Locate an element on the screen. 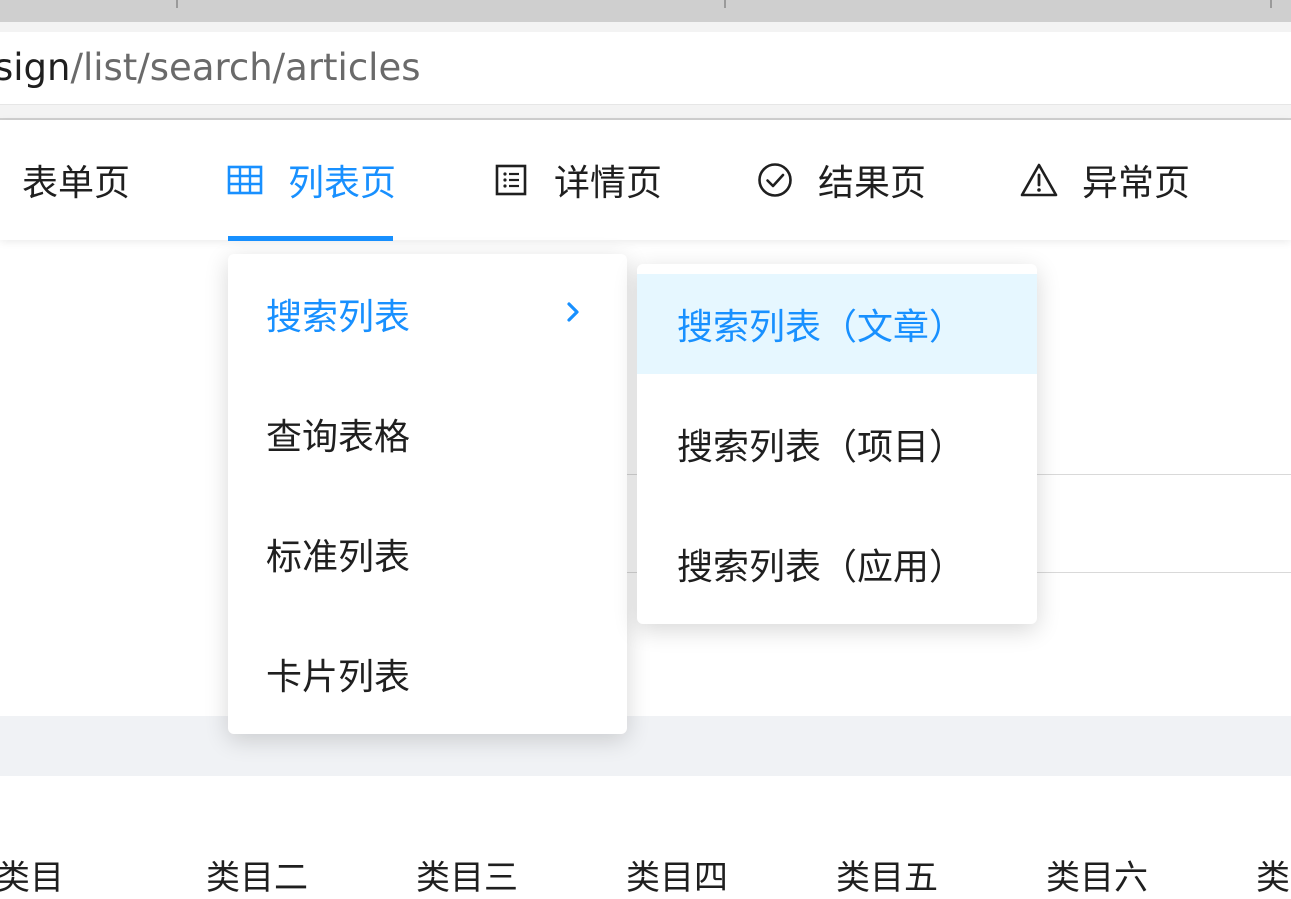 The height and width of the screenshot is (899, 1291). nav-item-label: 详情页 is located at coordinates (608, 183).